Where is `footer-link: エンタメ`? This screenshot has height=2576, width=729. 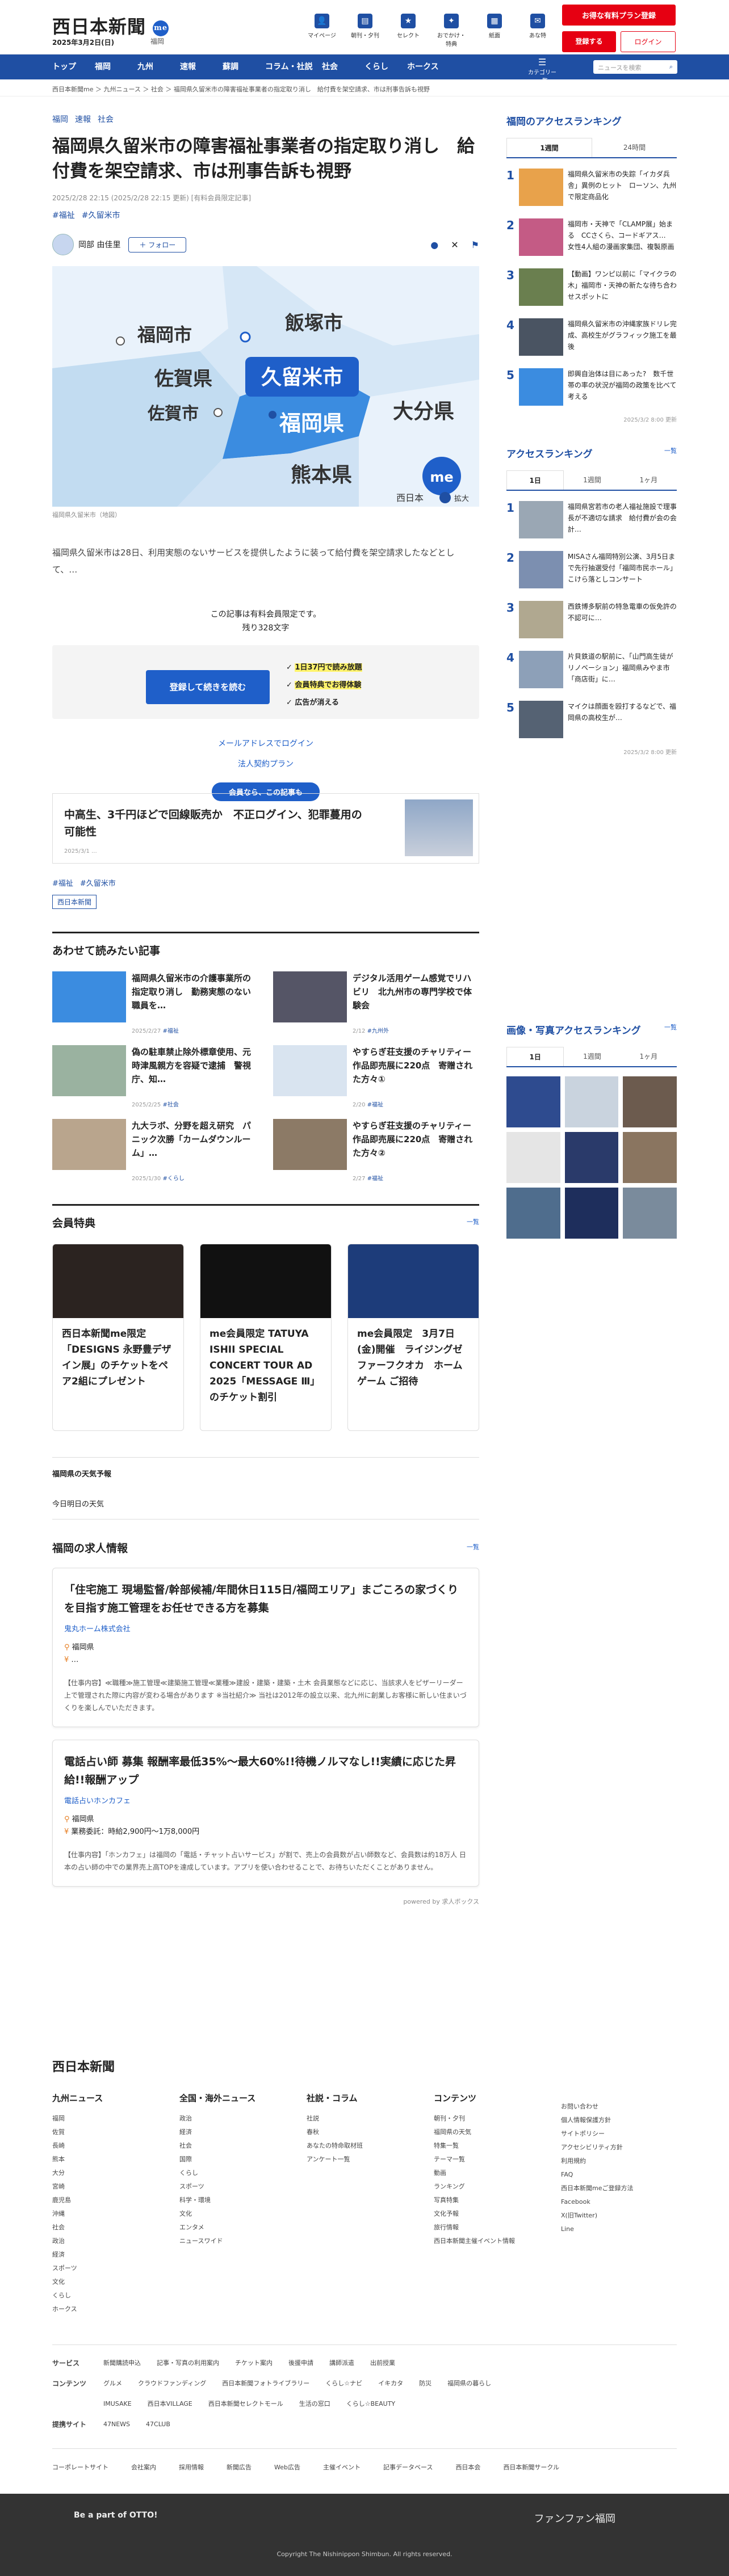
footer-link: エンタメ is located at coordinates (237, 2227).